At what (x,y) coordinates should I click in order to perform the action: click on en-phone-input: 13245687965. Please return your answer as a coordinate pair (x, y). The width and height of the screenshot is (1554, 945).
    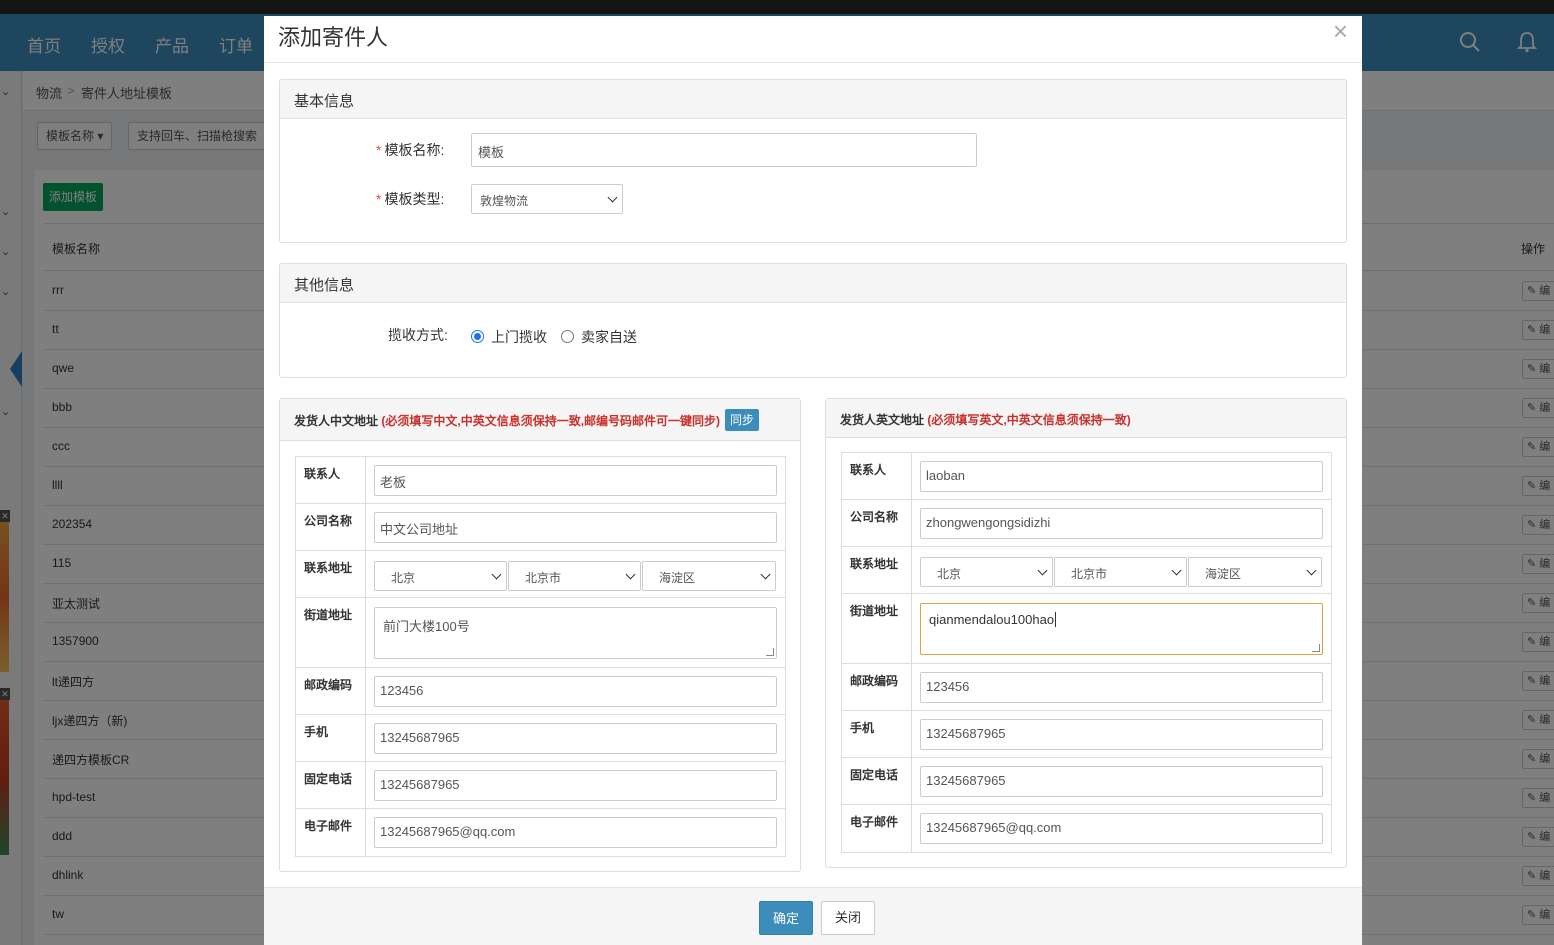
    Looking at the image, I should click on (1121, 781).